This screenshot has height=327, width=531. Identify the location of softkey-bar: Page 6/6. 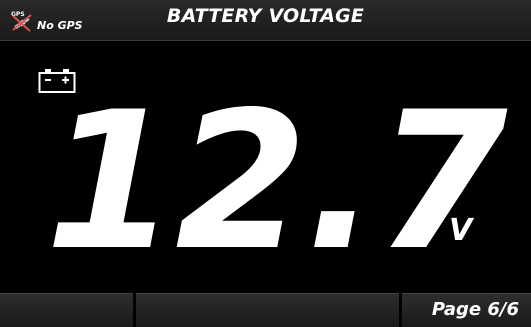
(265, 310).